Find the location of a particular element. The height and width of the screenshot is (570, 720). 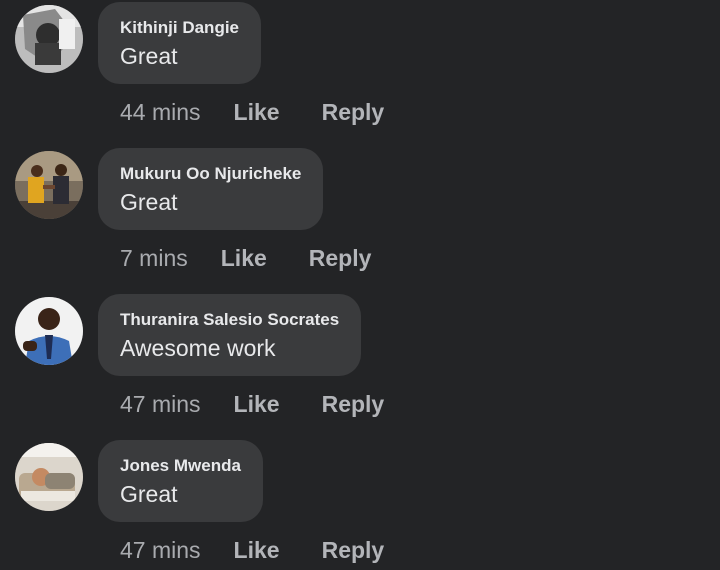

comment-text: Awesome work is located at coordinates (198, 348).